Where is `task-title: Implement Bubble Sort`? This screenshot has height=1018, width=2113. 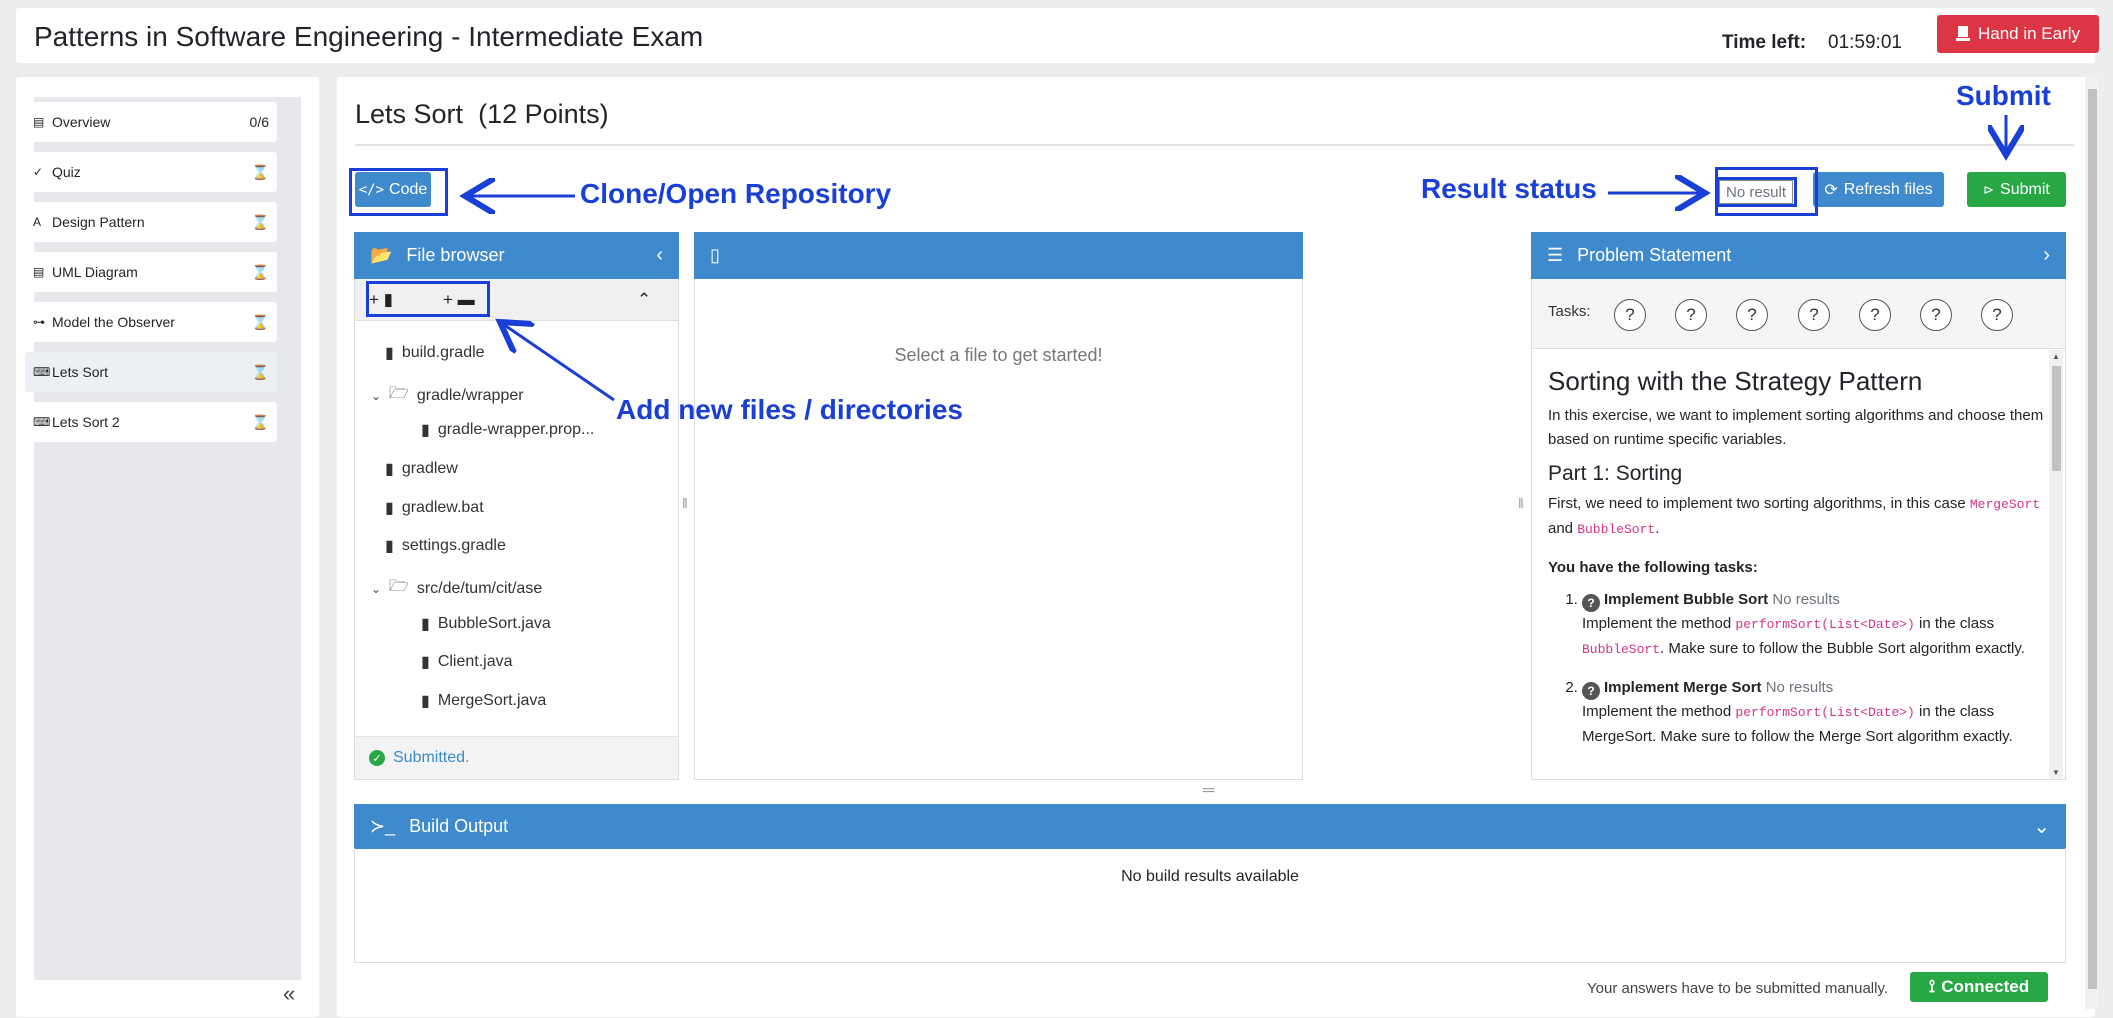
task-title: Implement Bubble Sort is located at coordinates (1686, 599).